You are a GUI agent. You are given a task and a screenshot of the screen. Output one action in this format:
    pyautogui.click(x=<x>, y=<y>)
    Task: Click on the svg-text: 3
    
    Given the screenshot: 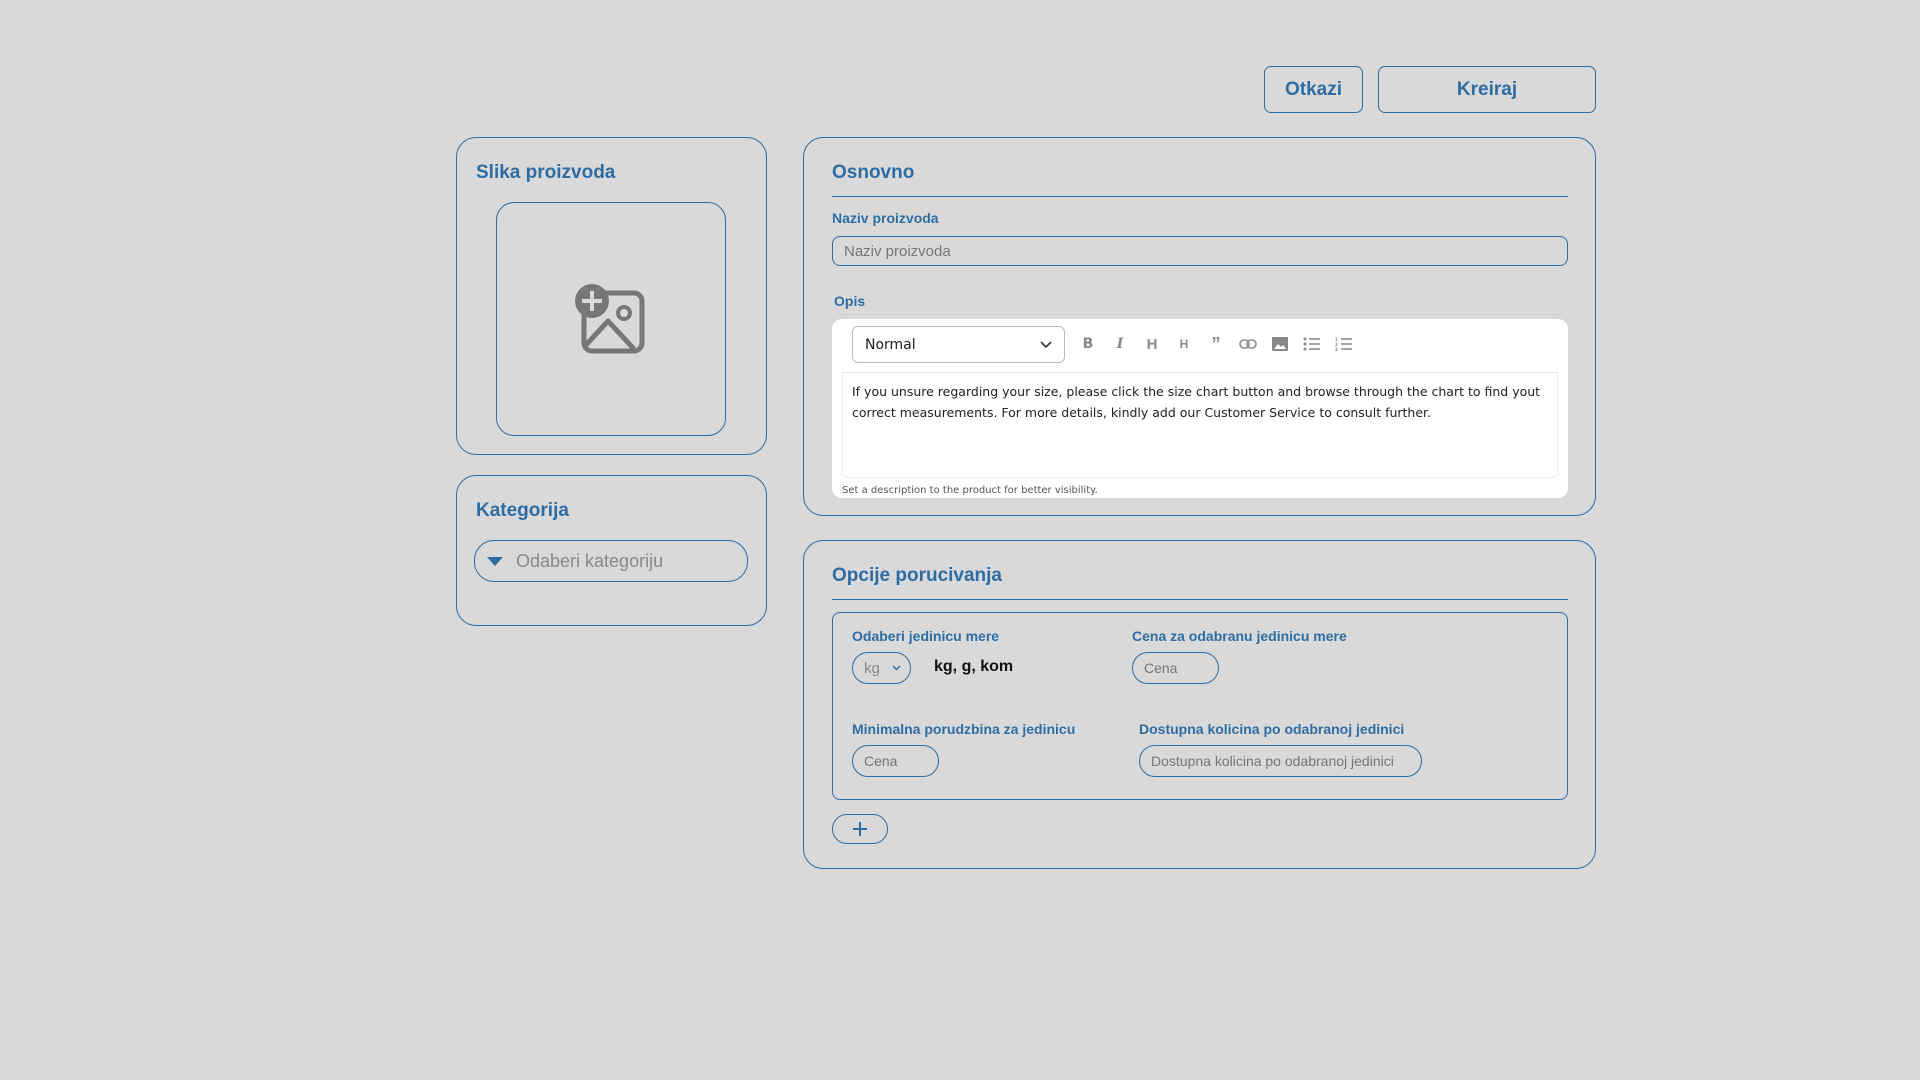 What is the action you would take?
    pyautogui.click(x=1336, y=349)
    